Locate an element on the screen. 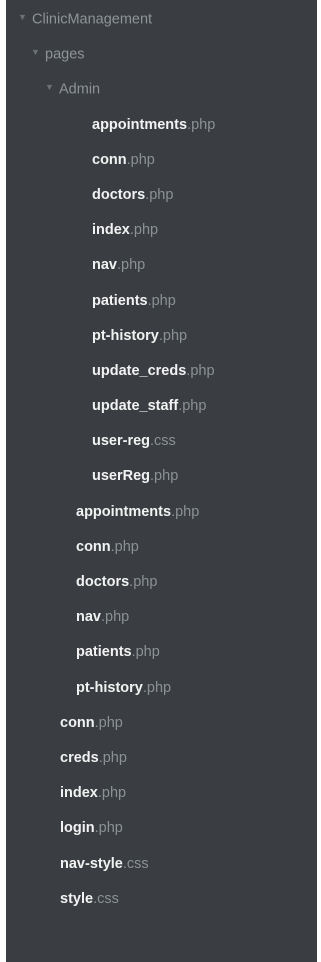 The height and width of the screenshot is (962, 321). file-name: creds is located at coordinates (79, 757).